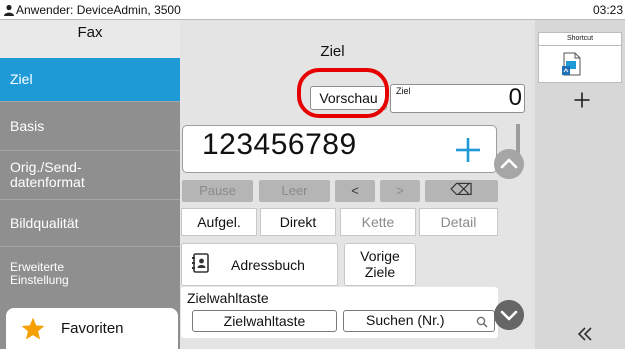  What do you see at coordinates (298, 222) in the screenshot?
I see `tab-direkt: Direkt` at bounding box center [298, 222].